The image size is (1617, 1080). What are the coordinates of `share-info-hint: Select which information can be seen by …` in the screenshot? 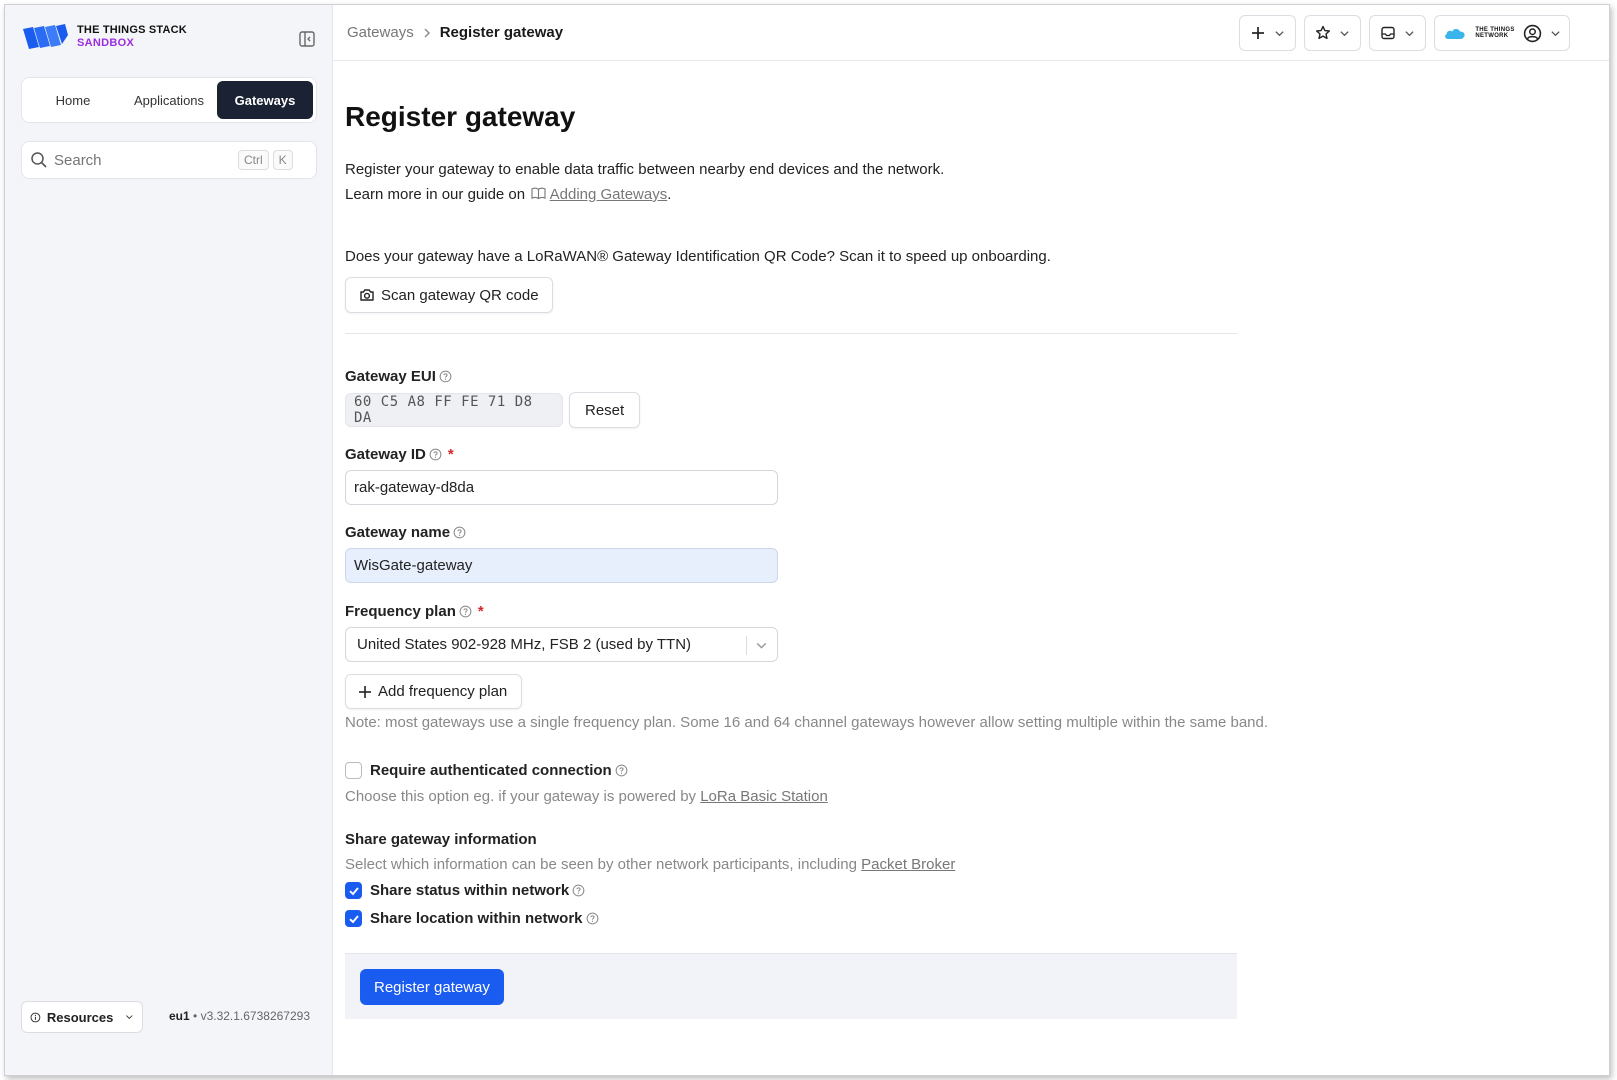 It's located at (650, 864).